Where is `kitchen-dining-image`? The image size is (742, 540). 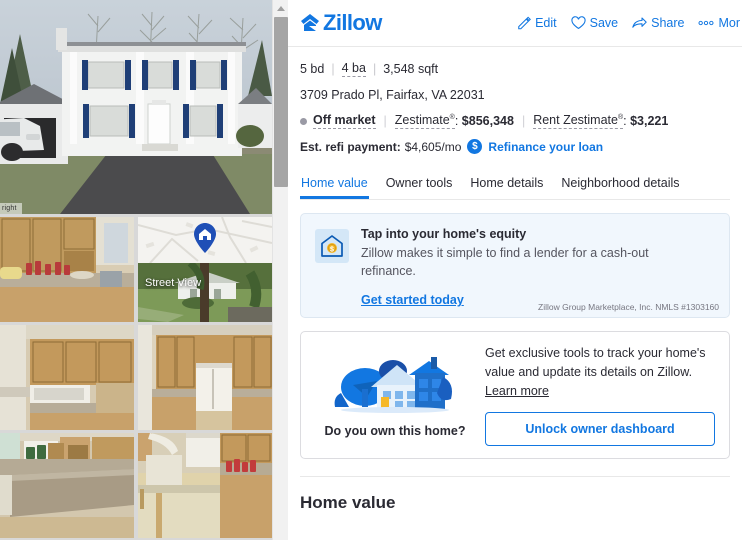
kitchen-dining-image is located at coordinates (205, 485).